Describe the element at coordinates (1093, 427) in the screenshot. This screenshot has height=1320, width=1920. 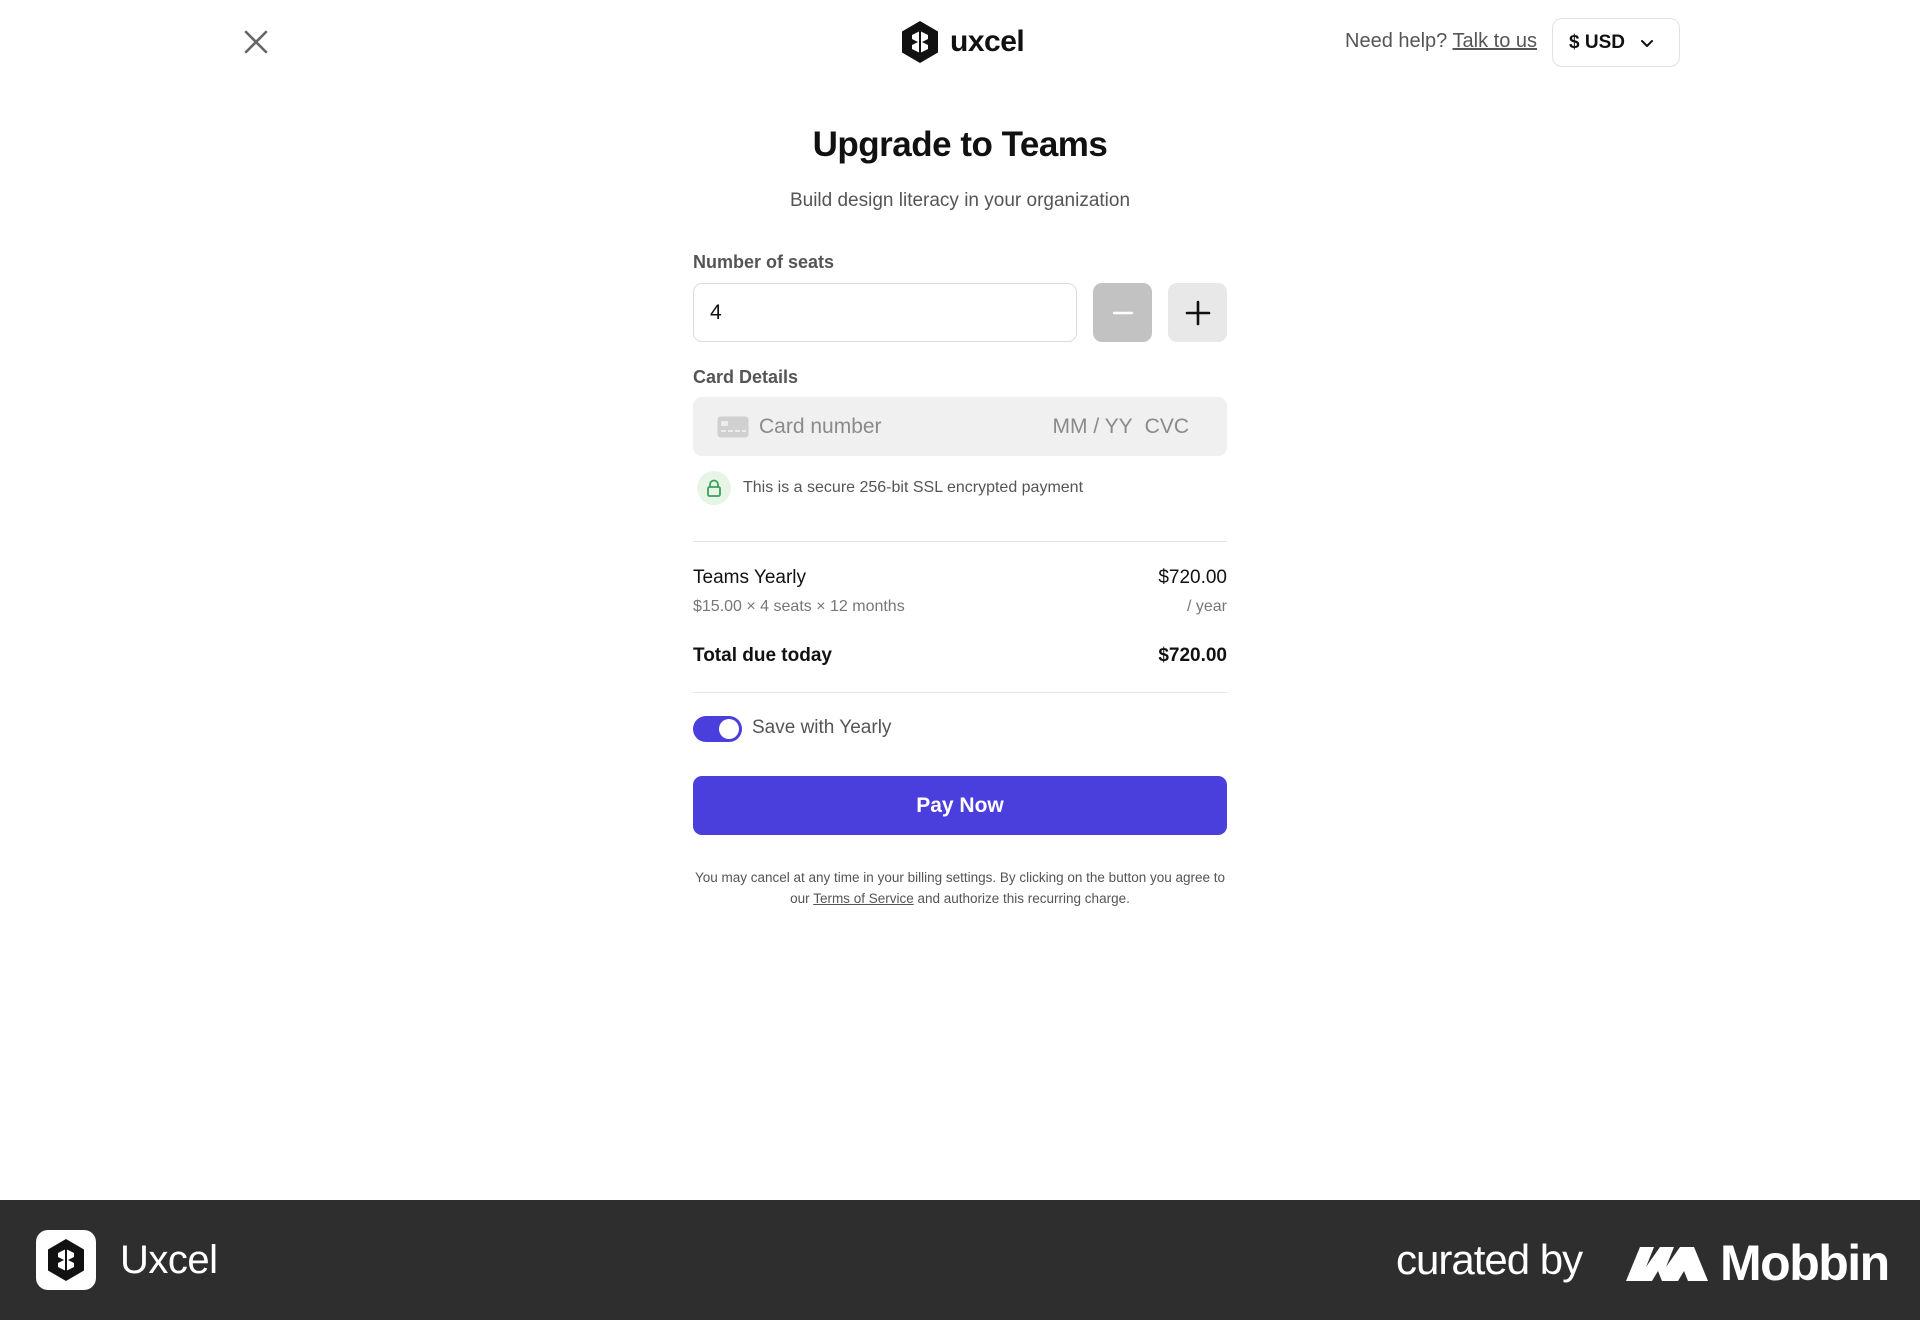
I see `card-expiry-field: MM / YY` at that location.